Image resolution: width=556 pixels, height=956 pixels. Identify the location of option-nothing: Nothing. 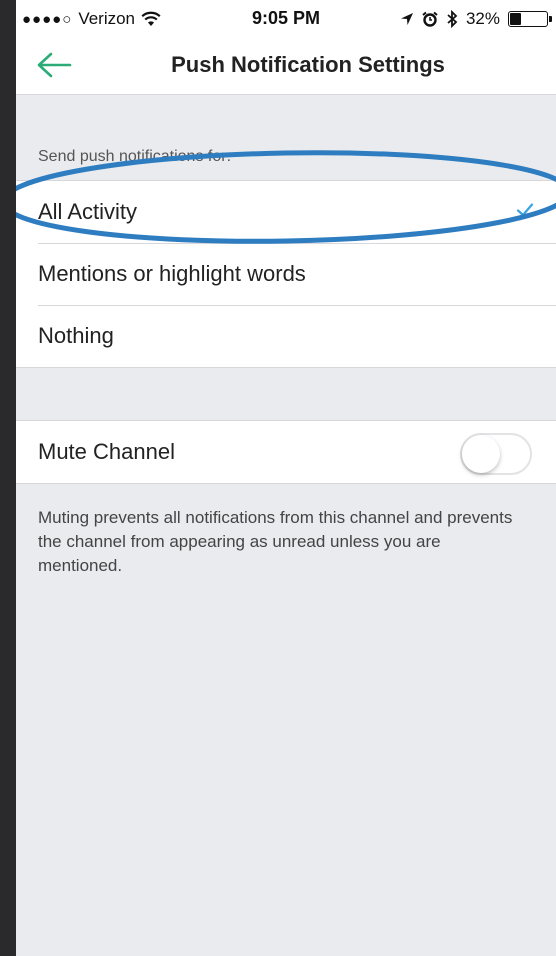
(286, 336).